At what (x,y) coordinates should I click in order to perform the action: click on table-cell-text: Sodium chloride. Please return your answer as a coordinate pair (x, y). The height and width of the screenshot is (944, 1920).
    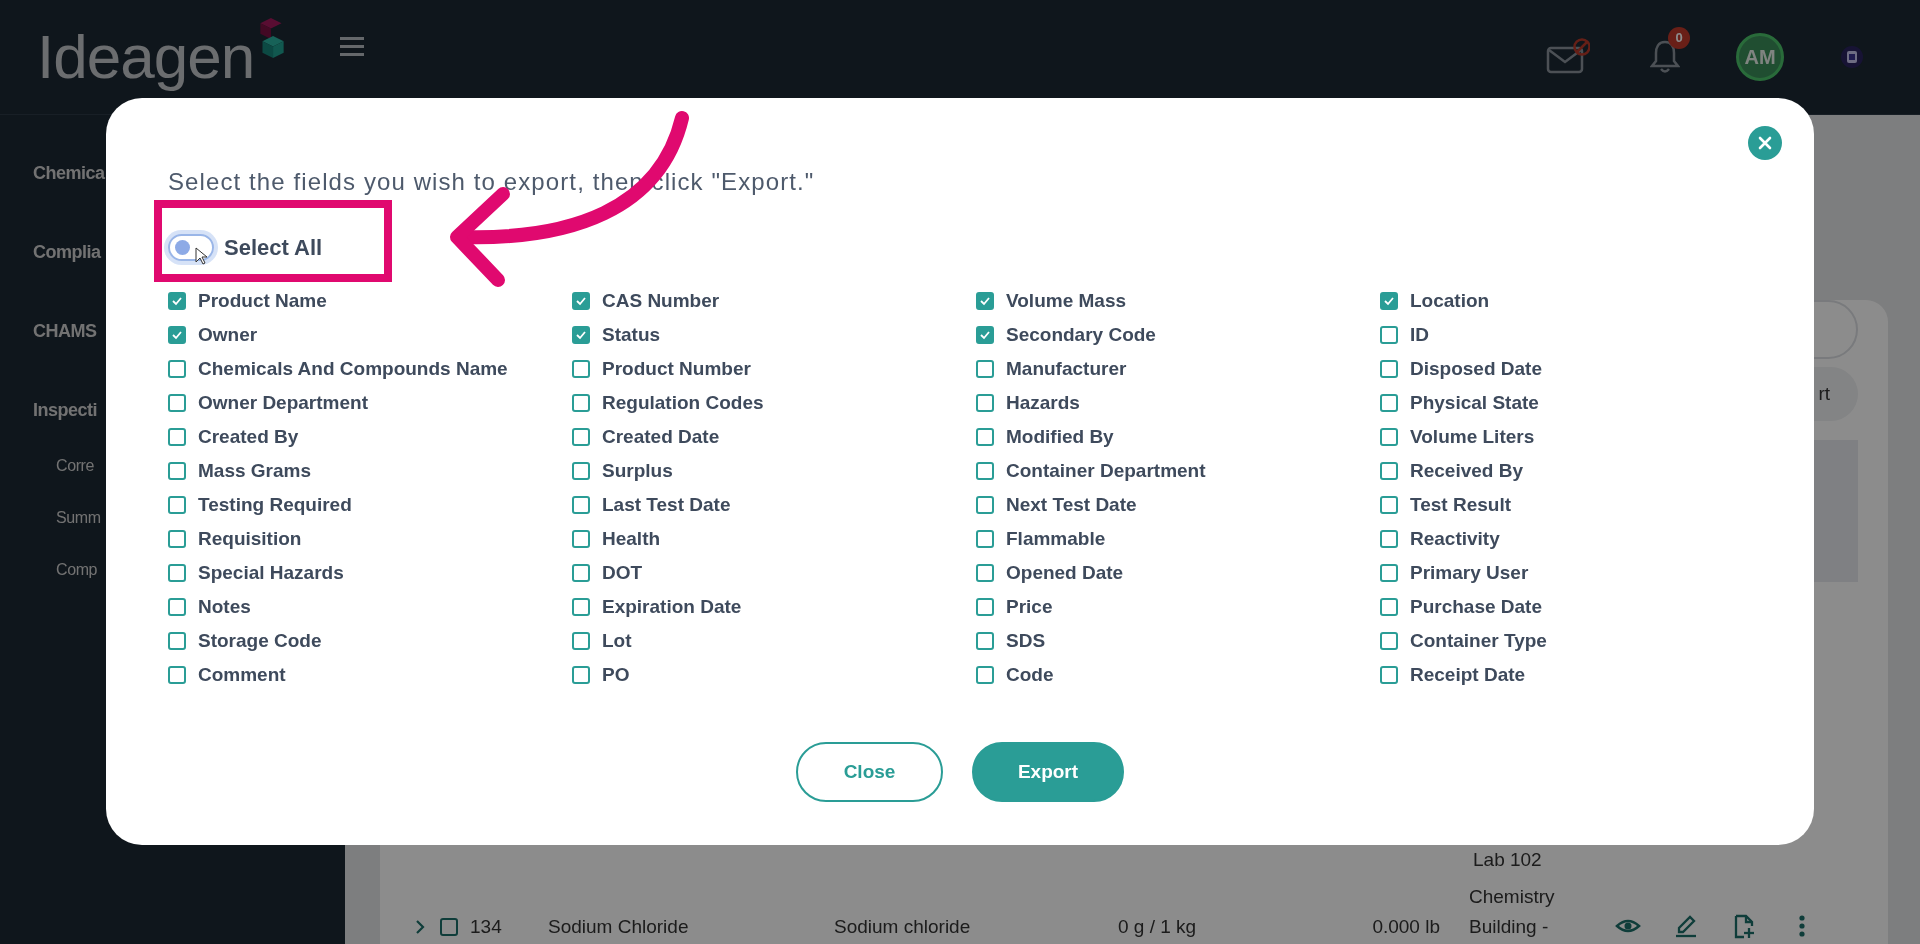
    Looking at the image, I should click on (903, 926).